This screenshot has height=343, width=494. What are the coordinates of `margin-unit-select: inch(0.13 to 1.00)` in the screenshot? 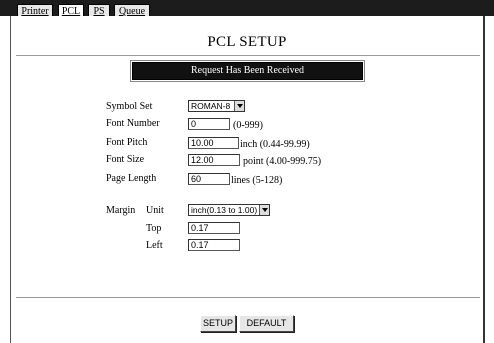 It's located at (229, 210).